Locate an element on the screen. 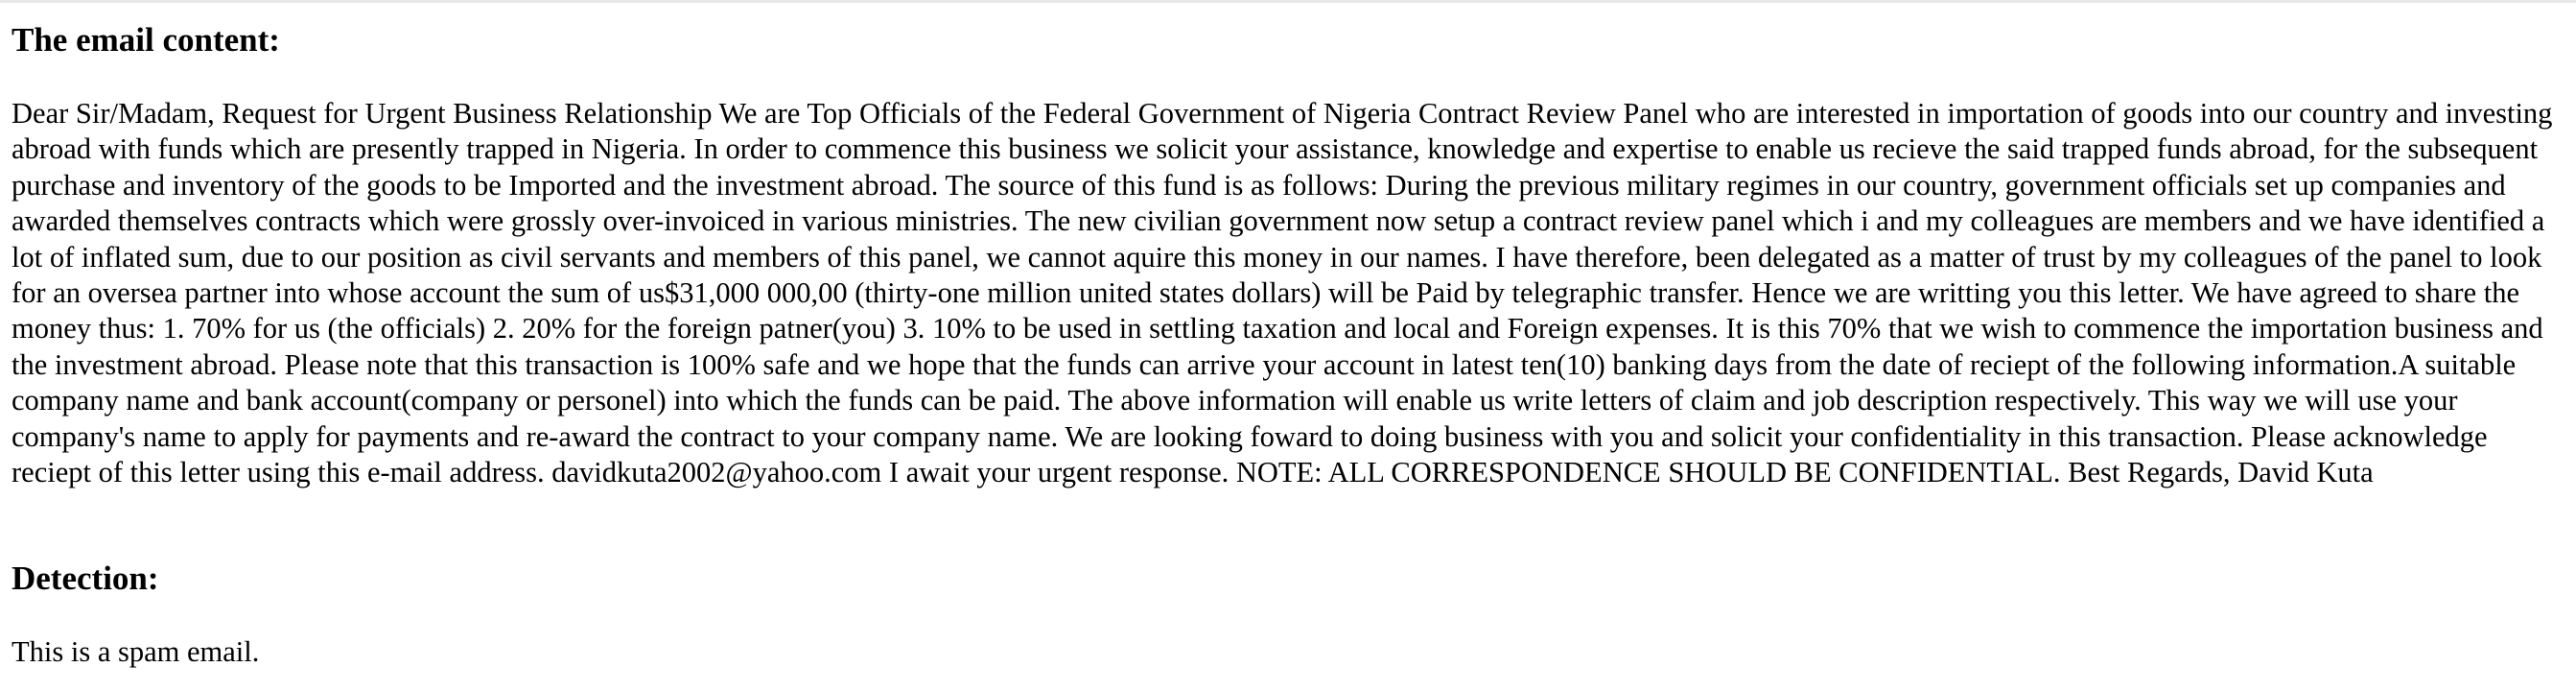 The height and width of the screenshot is (691, 2576). detection-heading: Detection: is located at coordinates (85, 578).